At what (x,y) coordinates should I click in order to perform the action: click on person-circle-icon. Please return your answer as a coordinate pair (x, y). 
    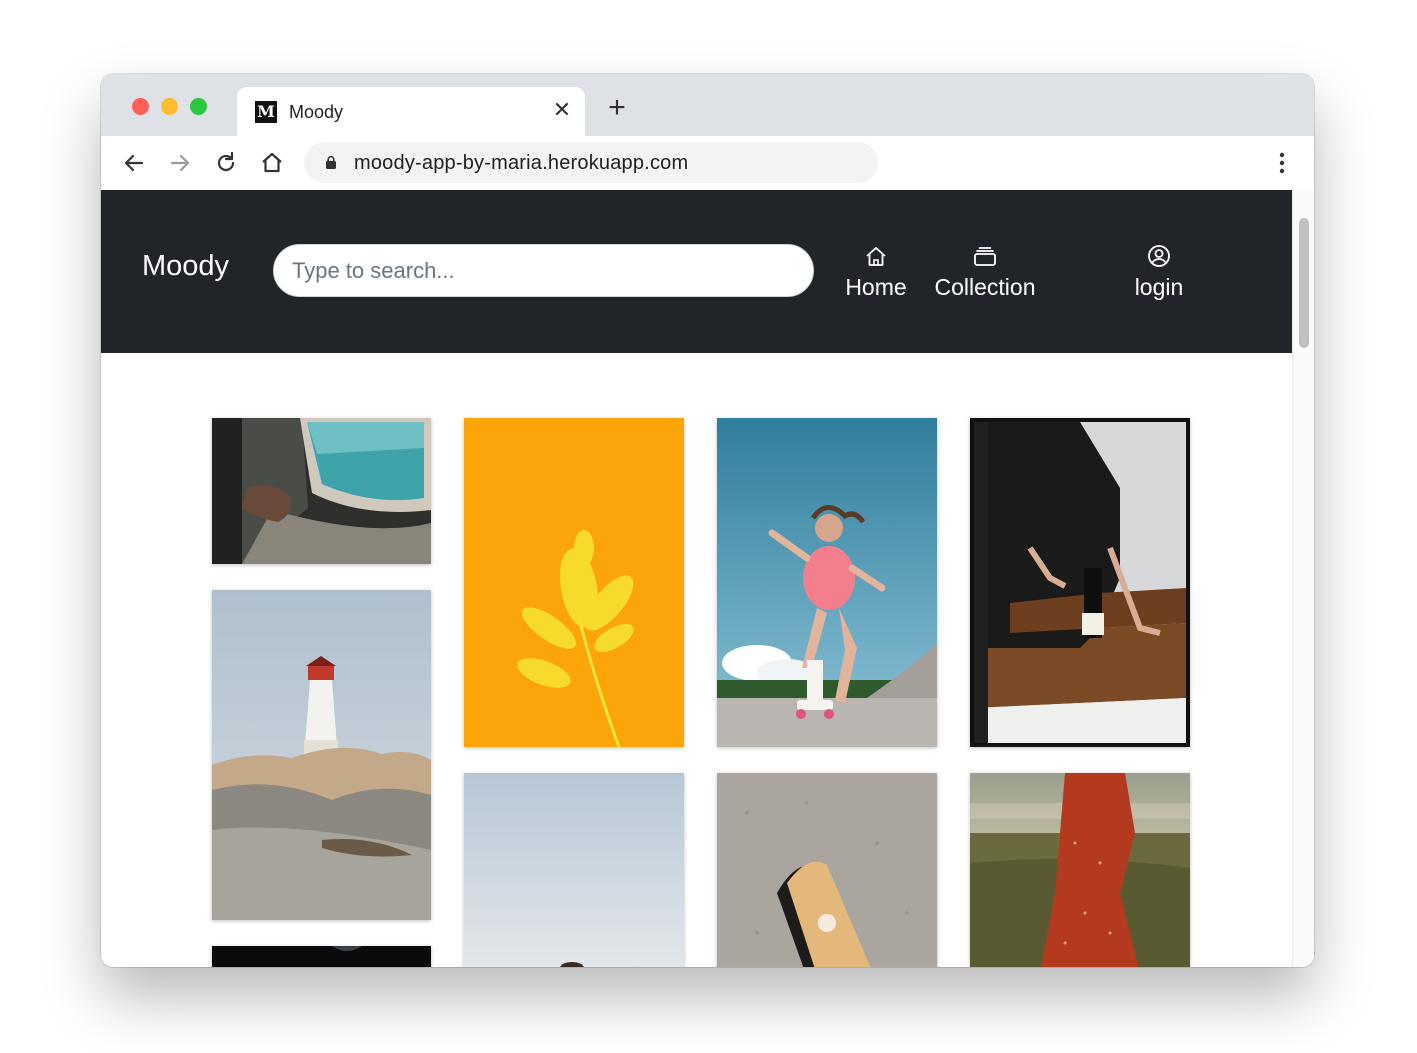
    Looking at the image, I should click on (1159, 256).